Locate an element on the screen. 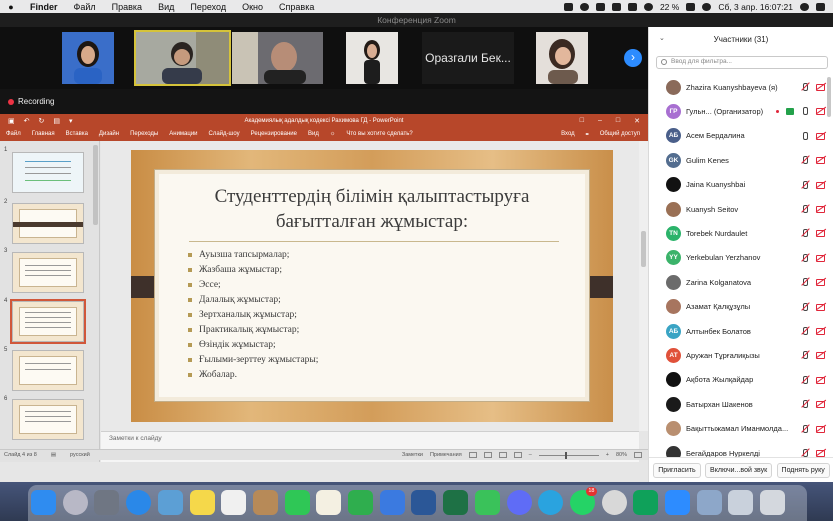 This screenshot has height=521, width=833. menu-window: Окно is located at coordinates (252, 7).